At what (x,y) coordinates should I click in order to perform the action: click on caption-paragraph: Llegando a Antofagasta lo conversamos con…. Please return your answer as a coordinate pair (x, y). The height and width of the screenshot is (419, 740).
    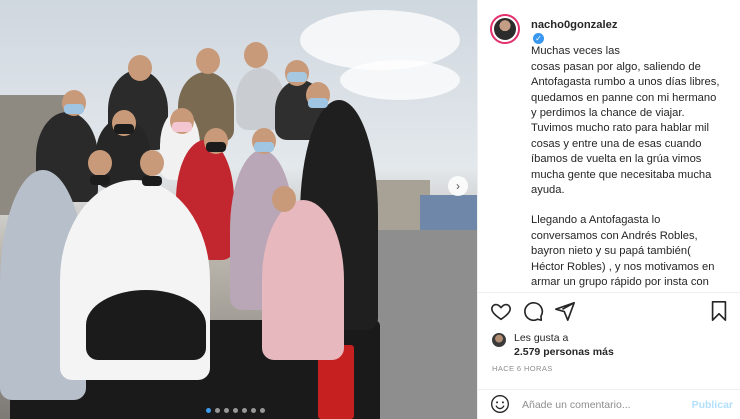
    Looking at the image, I should click on (631, 252).